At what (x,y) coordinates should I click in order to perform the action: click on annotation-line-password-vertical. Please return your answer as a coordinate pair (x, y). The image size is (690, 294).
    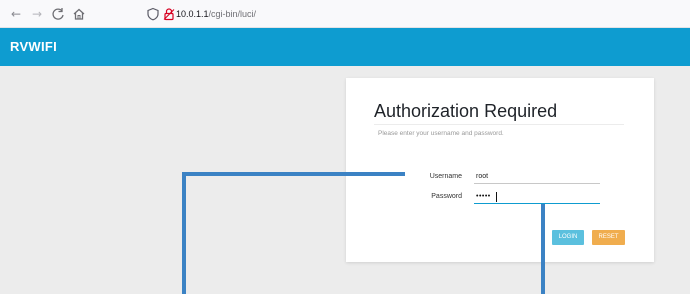
    Looking at the image, I should click on (543, 249).